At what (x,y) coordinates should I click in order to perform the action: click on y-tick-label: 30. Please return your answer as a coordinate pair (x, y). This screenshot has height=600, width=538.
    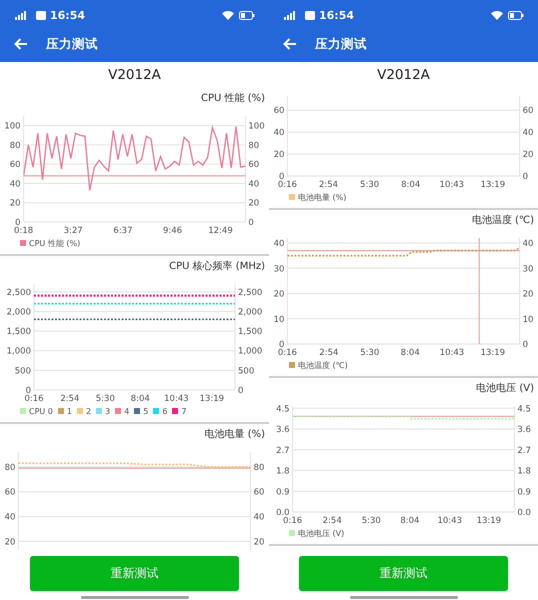
    Looking at the image, I should click on (279, 269).